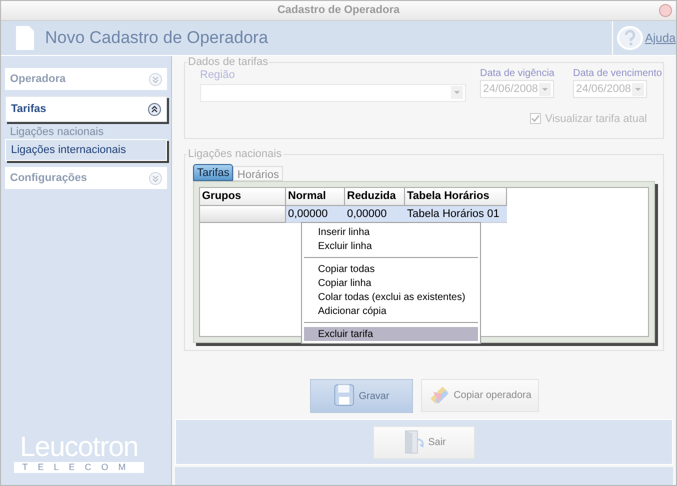  What do you see at coordinates (391, 334) in the screenshot?
I see `menu-item: Excluir tarifa` at bounding box center [391, 334].